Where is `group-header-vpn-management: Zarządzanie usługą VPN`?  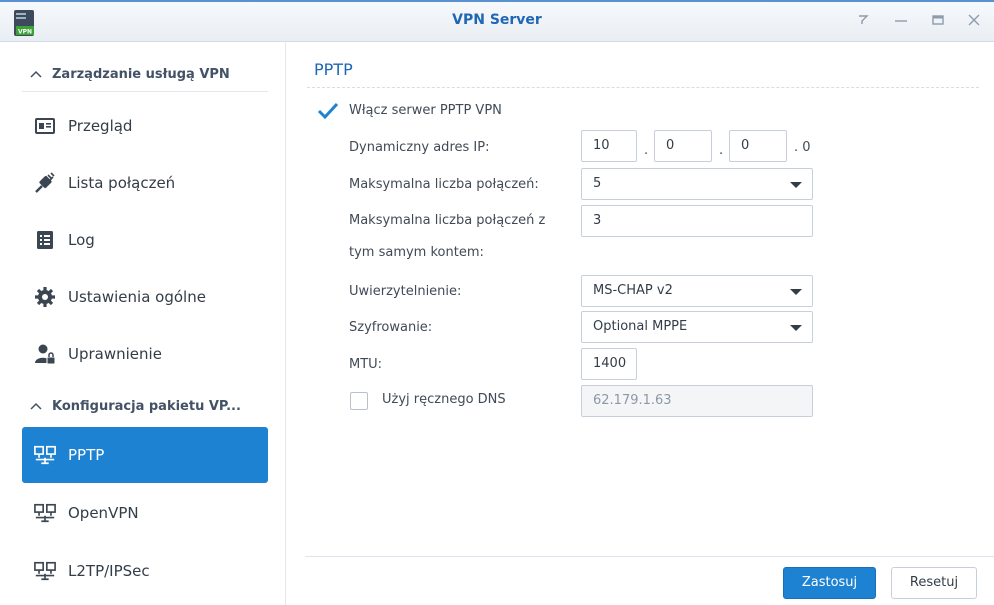
group-header-vpn-management: Zarządzanie usługą VPN is located at coordinates (130, 74).